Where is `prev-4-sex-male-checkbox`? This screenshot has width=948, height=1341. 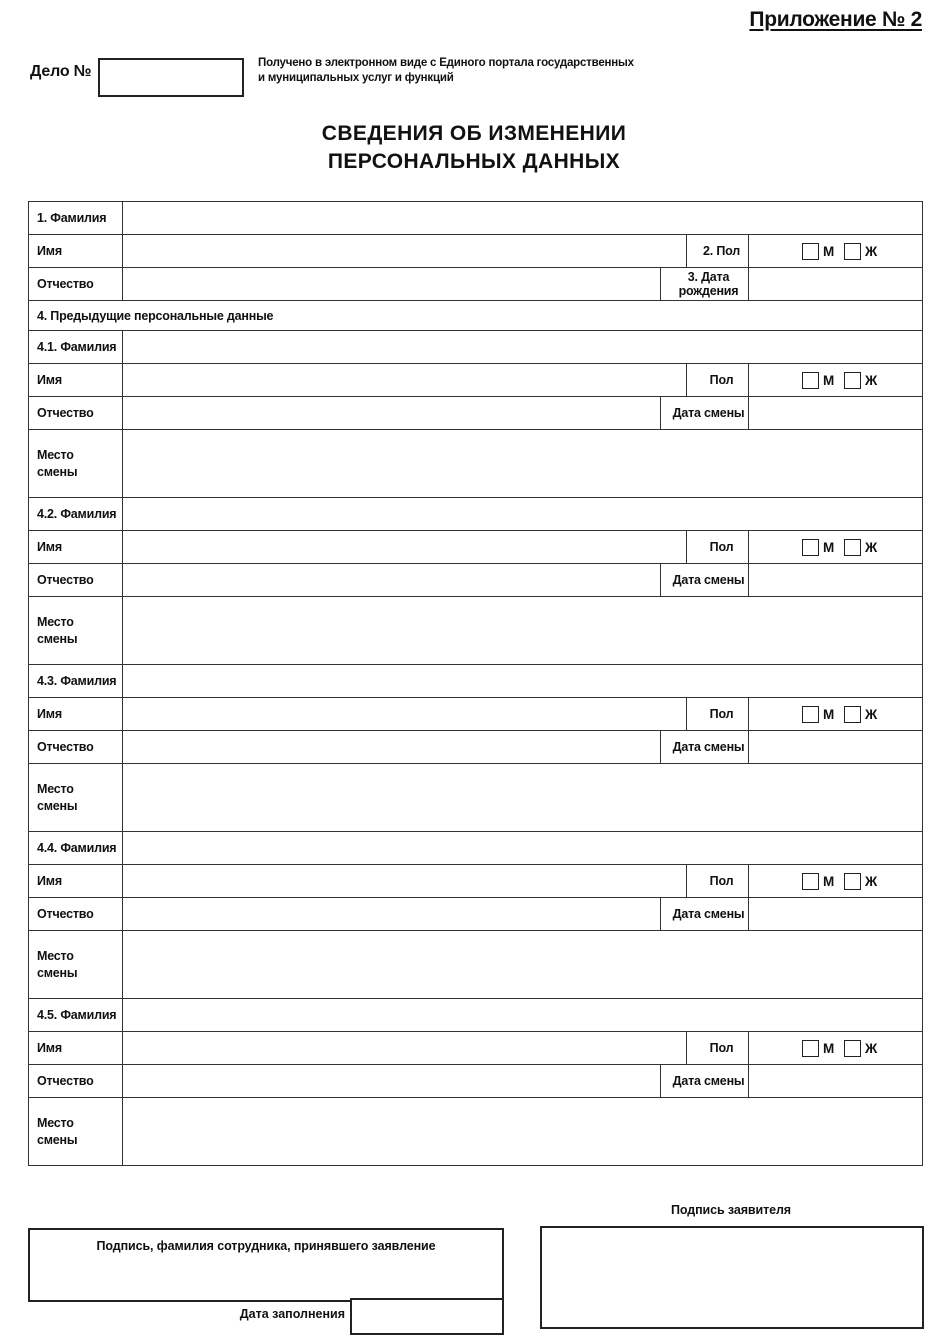
prev-4-sex-male-checkbox is located at coordinates (810, 881).